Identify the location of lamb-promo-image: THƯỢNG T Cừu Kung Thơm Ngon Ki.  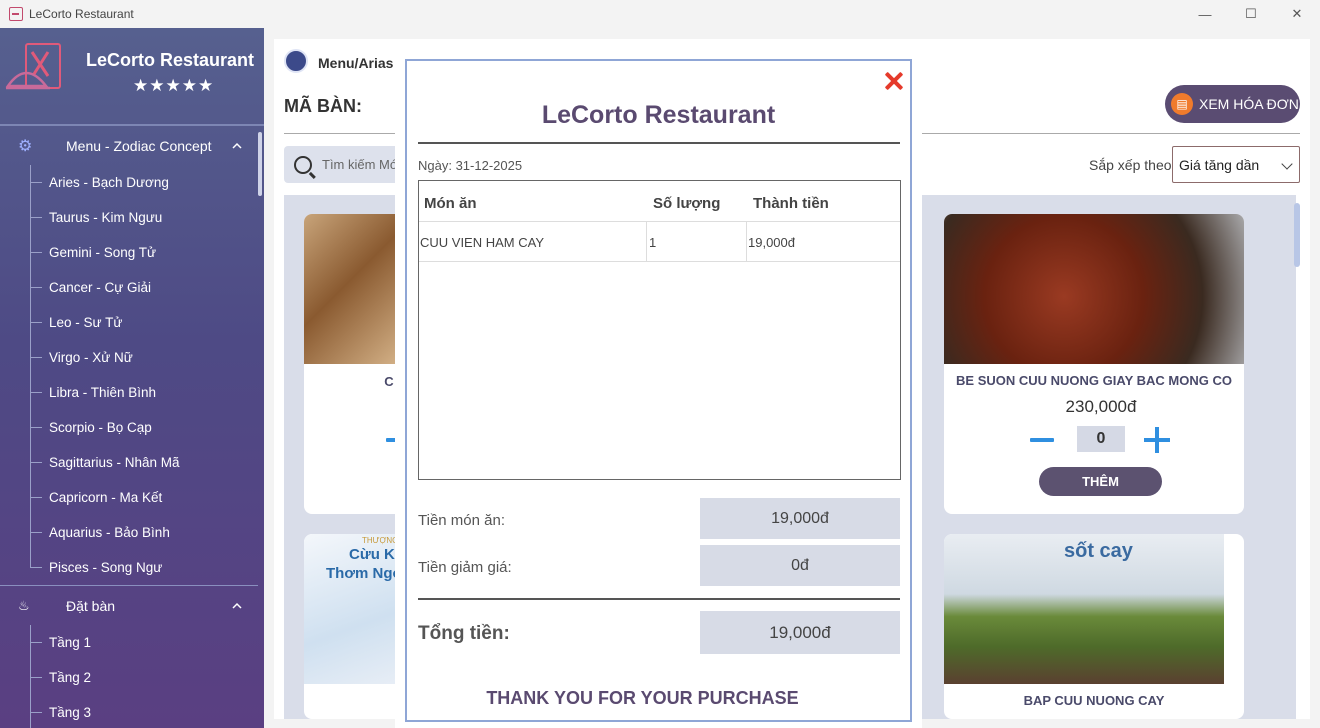
(354, 609).